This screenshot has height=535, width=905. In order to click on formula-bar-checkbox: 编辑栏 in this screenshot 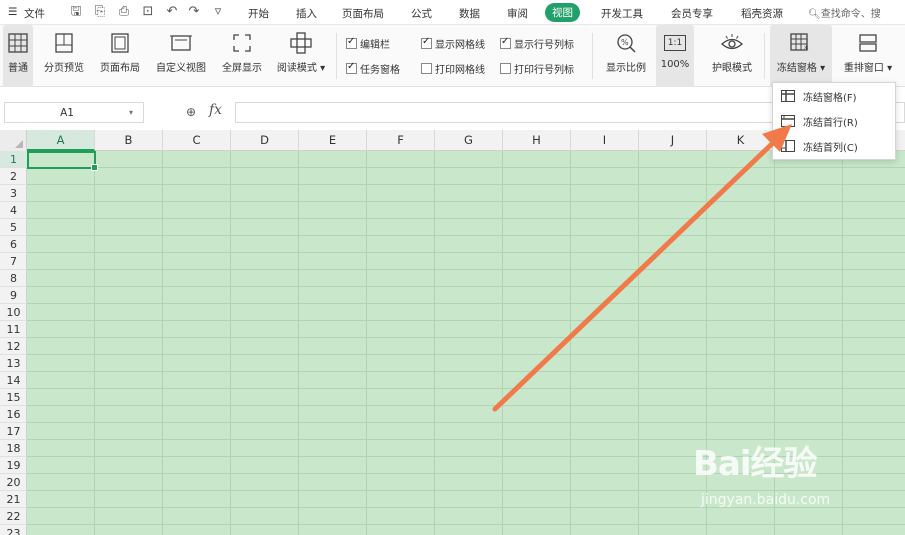, I will do `click(368, 43)`.